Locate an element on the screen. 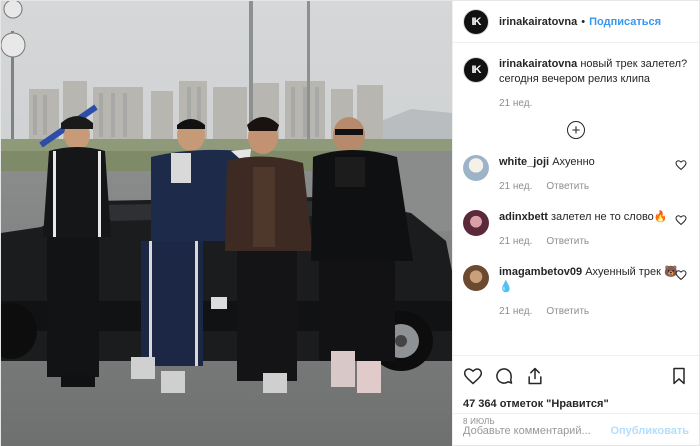  caption-username: irinakairatovna is located at coordinates (538, 64).